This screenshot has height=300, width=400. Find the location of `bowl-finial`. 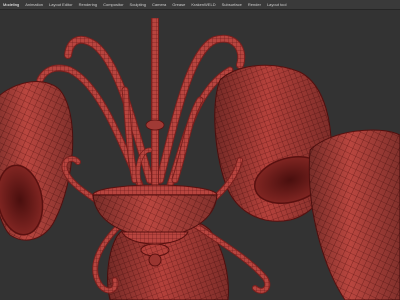

bowl-finial is located at coordinates (155, 260).